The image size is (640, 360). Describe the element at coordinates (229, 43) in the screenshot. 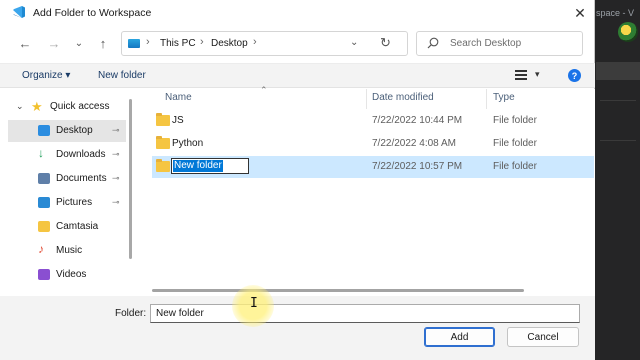

I see `breadcrumb-desktop: Desktop` at that location.